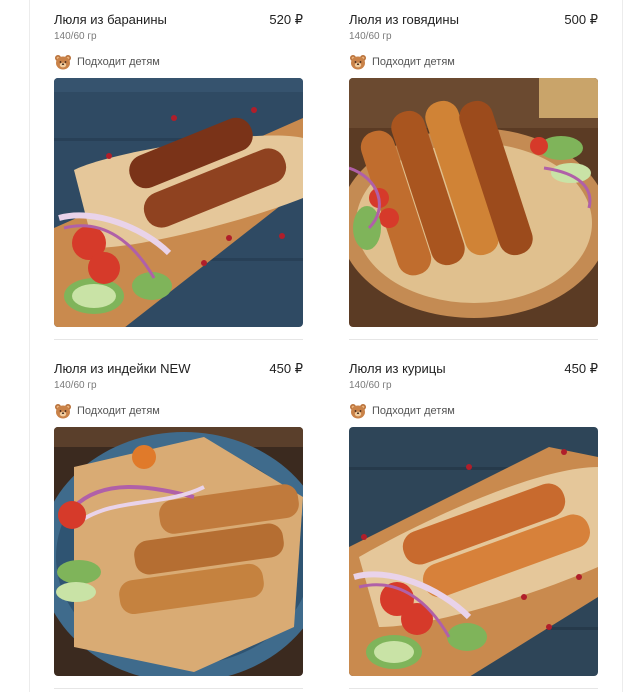  Describe the element at coordinates (404, 19) in the screenshot. I see `product-title: Люля из говядины` at that location.